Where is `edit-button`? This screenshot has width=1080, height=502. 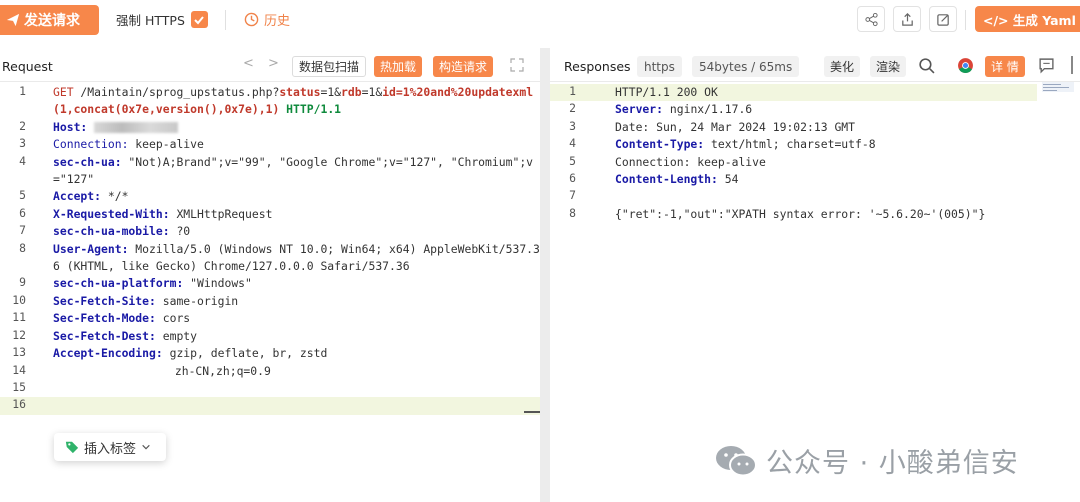
edit-button is located at coordinates (943, 19).